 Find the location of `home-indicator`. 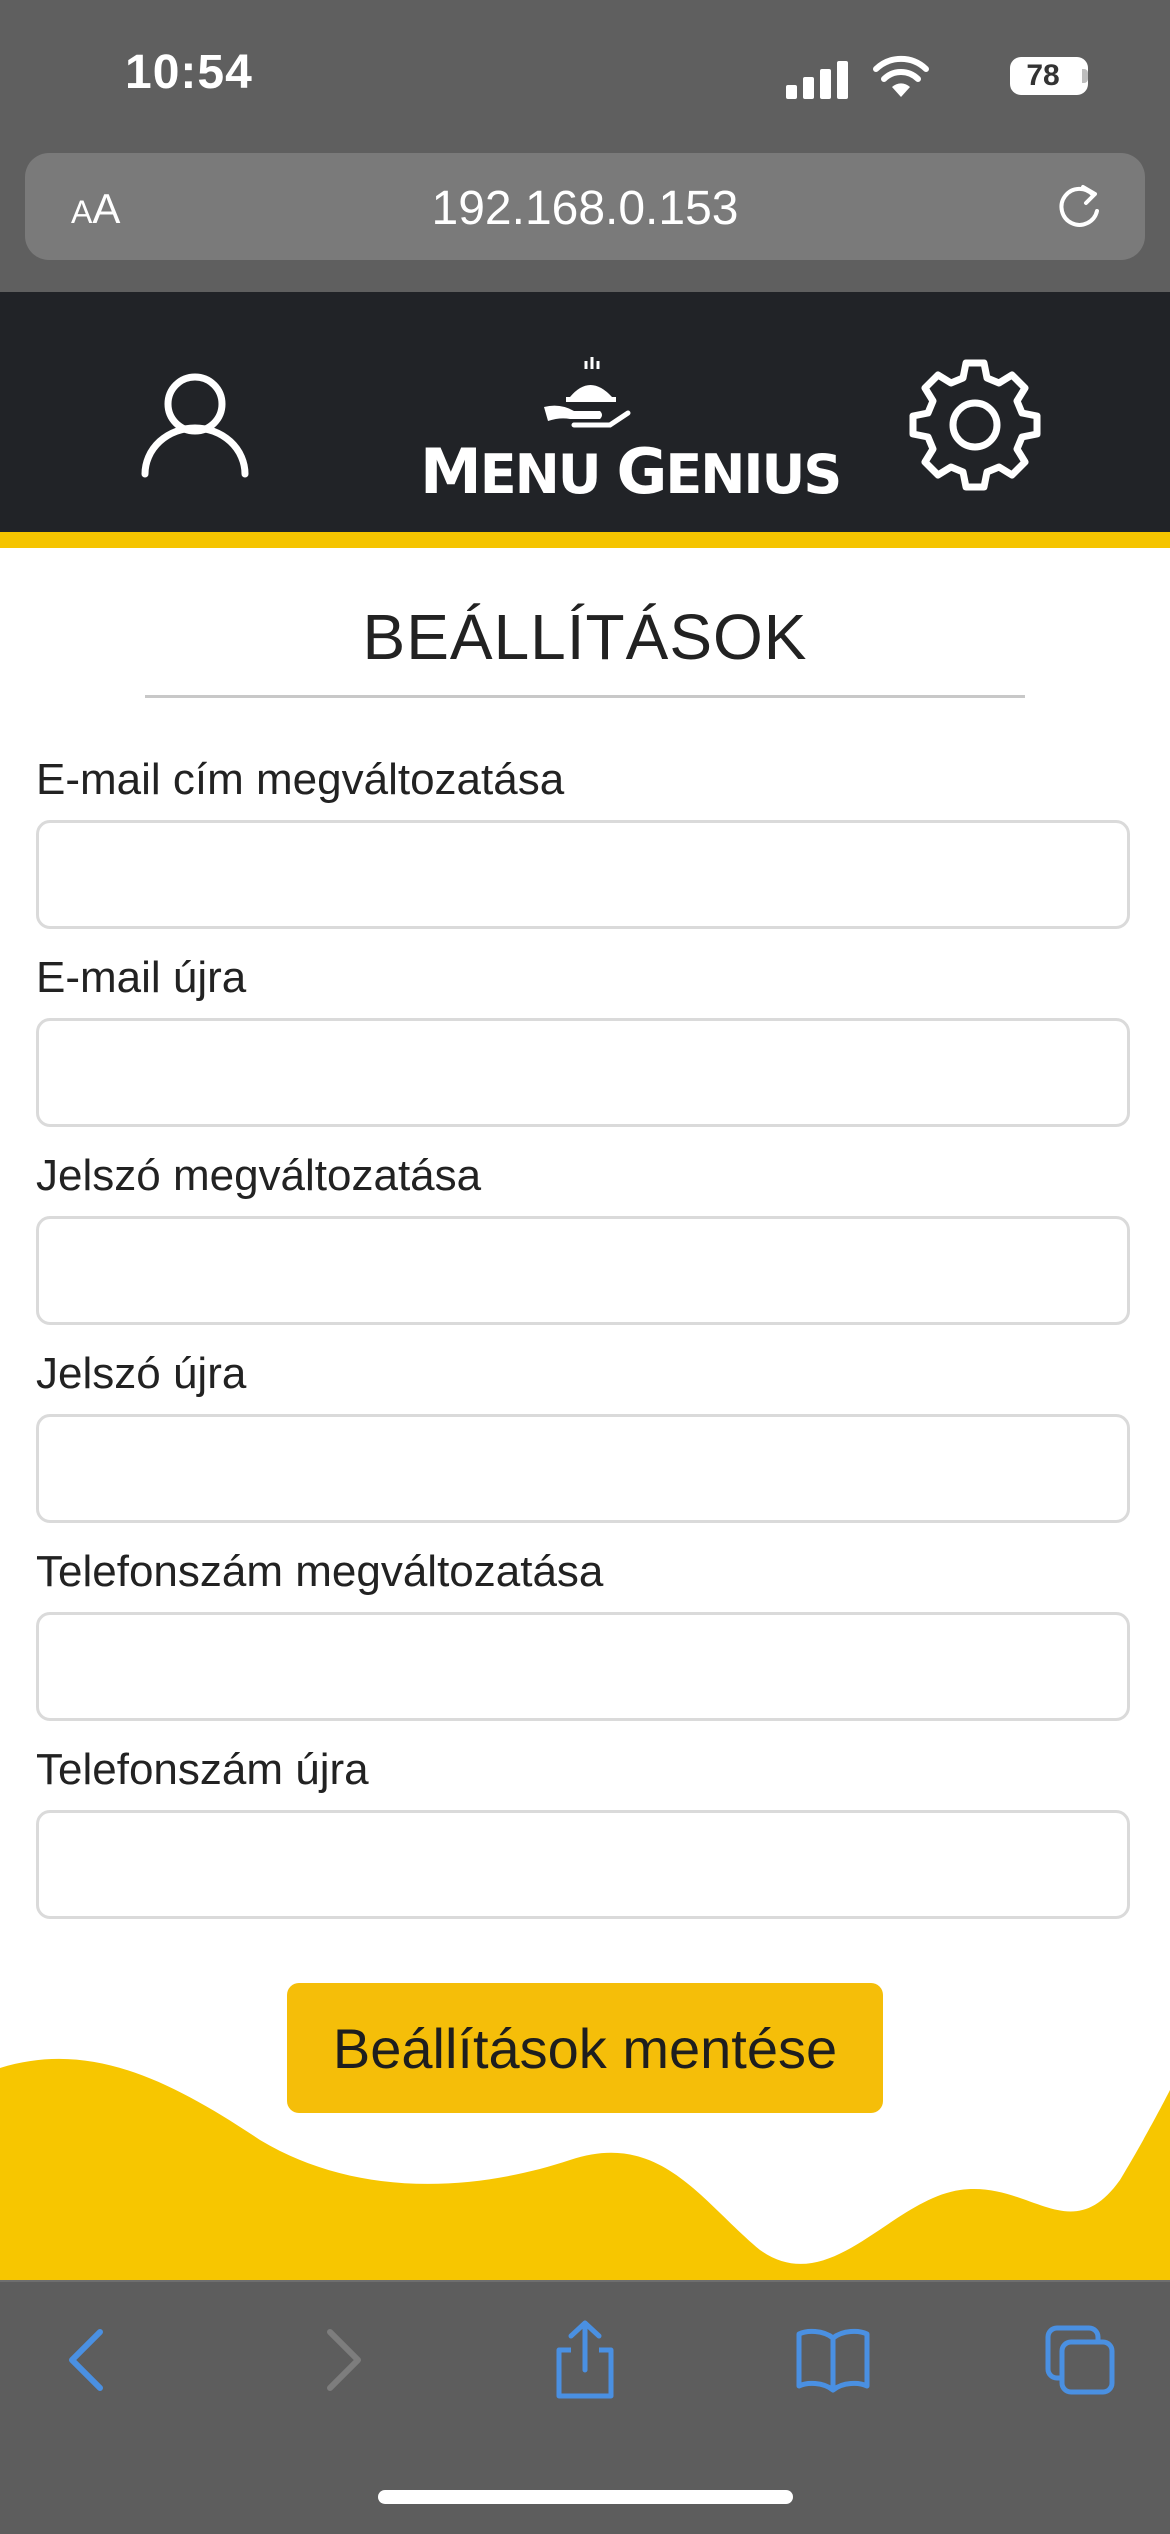

home-indicator is located at coordinates (585, 2497).